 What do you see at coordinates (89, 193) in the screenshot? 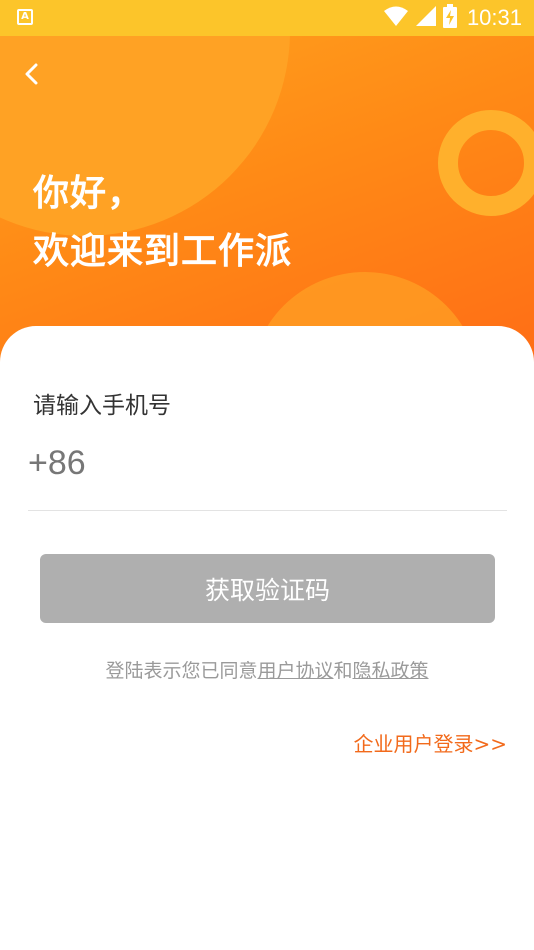
I see `greeting-title: 你好，` at bounding box center [89, 193].